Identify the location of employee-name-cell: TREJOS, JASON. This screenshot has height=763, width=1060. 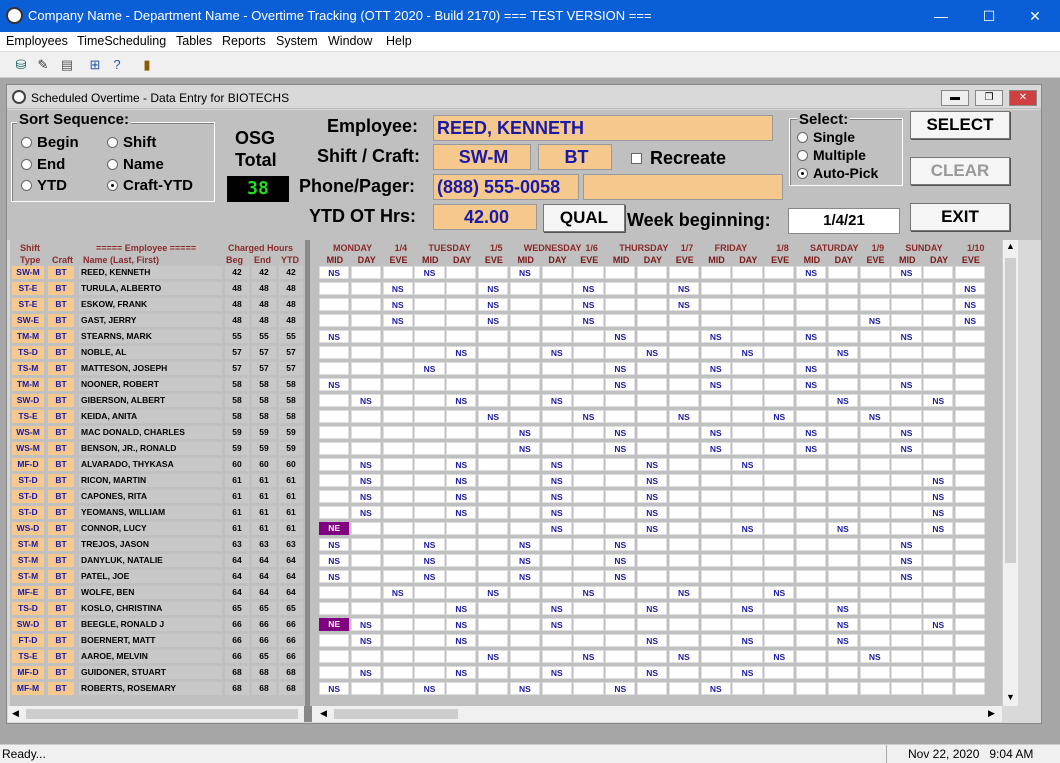
(150, 544).